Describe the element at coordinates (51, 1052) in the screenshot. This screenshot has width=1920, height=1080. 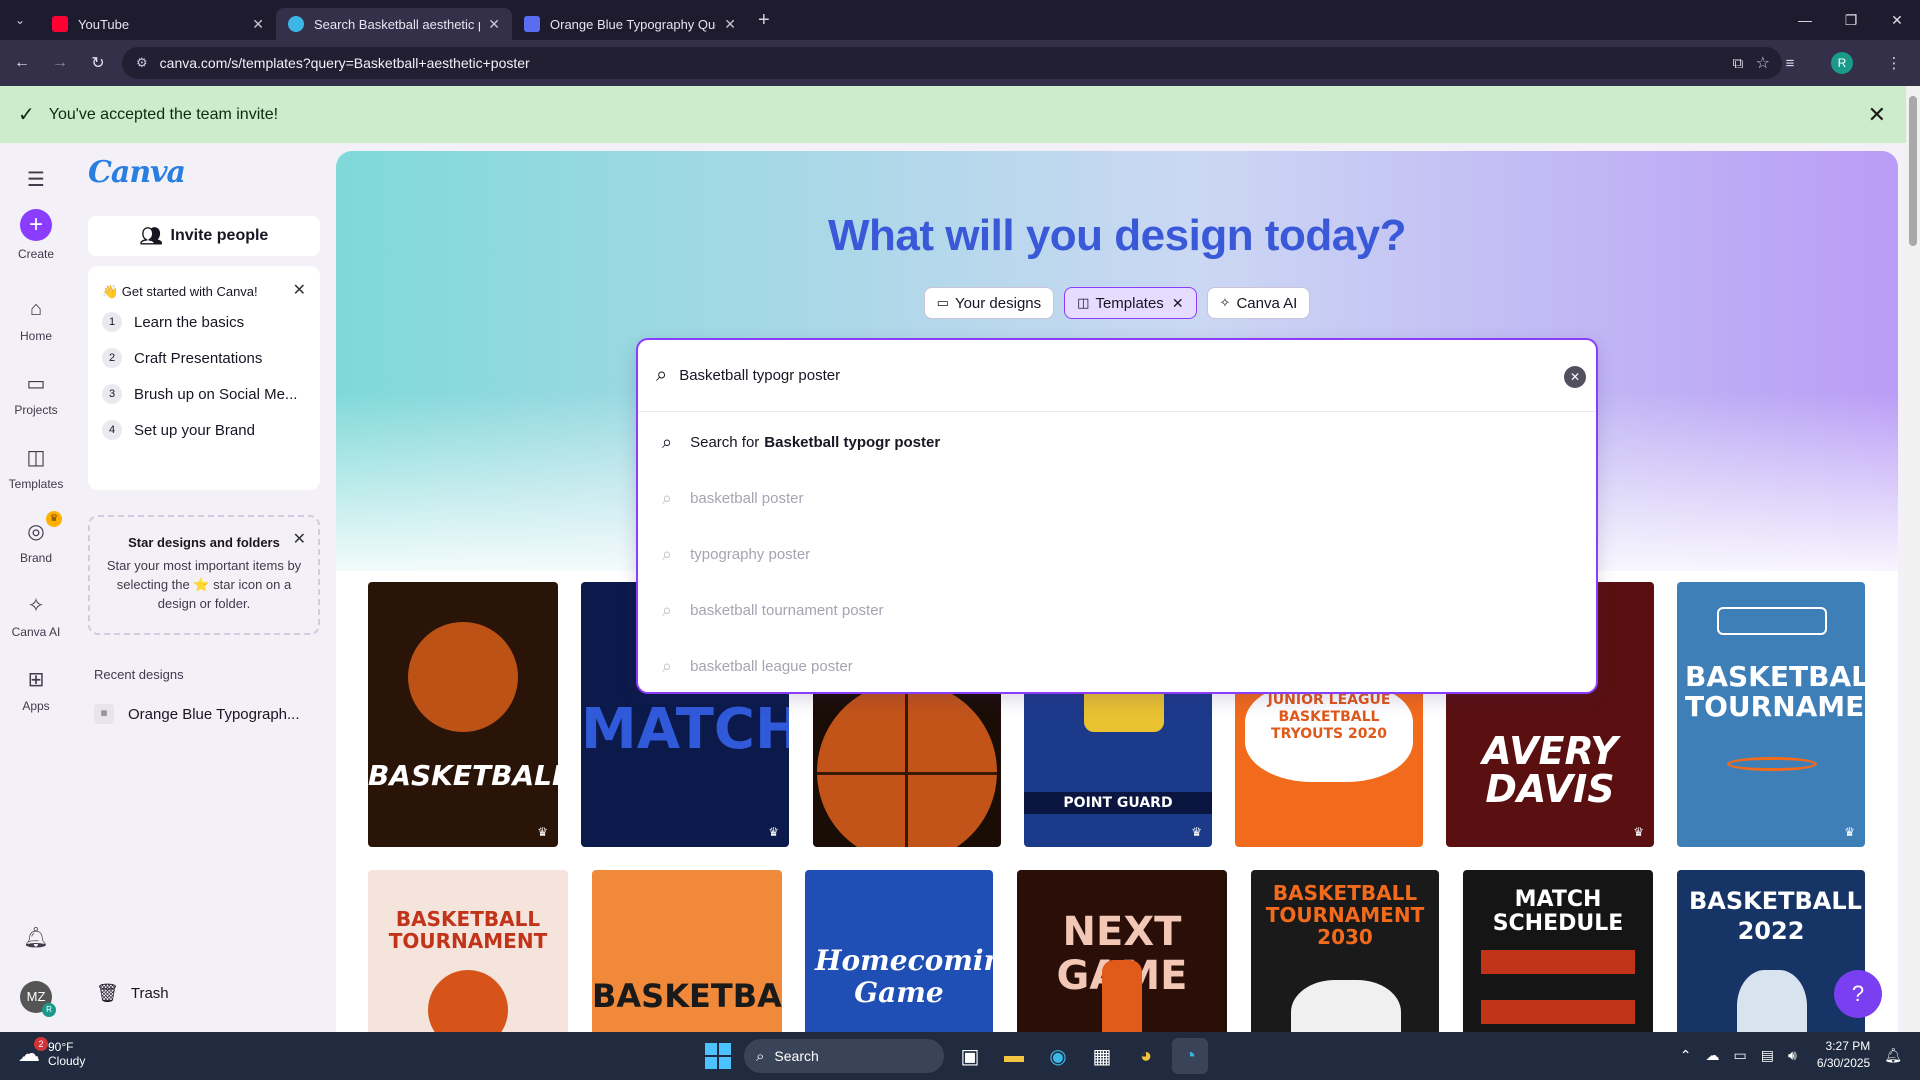
I see `weather-widget: ☁ 2 90°F Cloudy` at that location.